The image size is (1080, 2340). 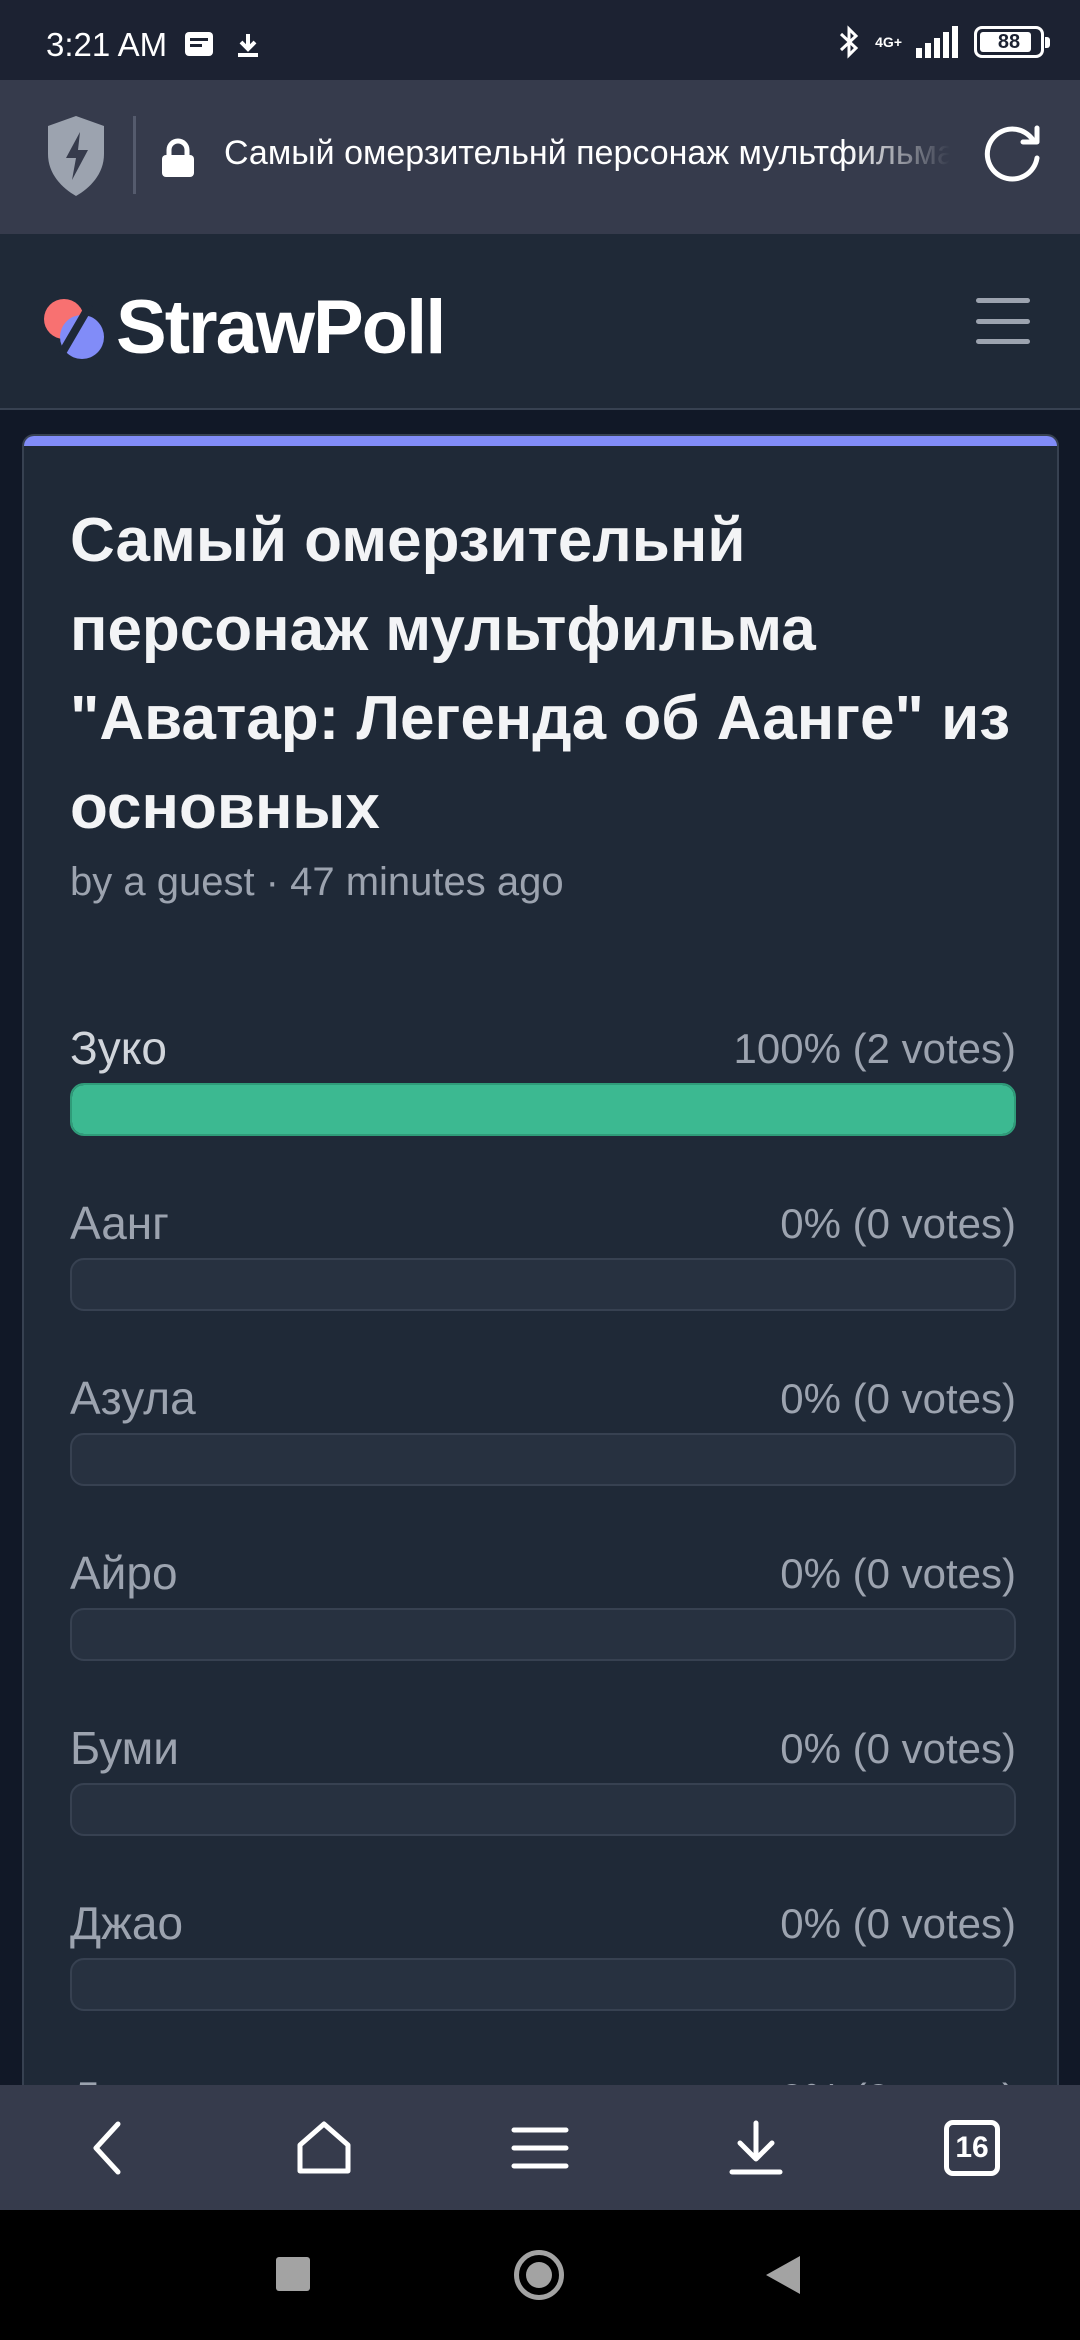 I want to click on home-circle-icon, so click(x=539, y=2275).